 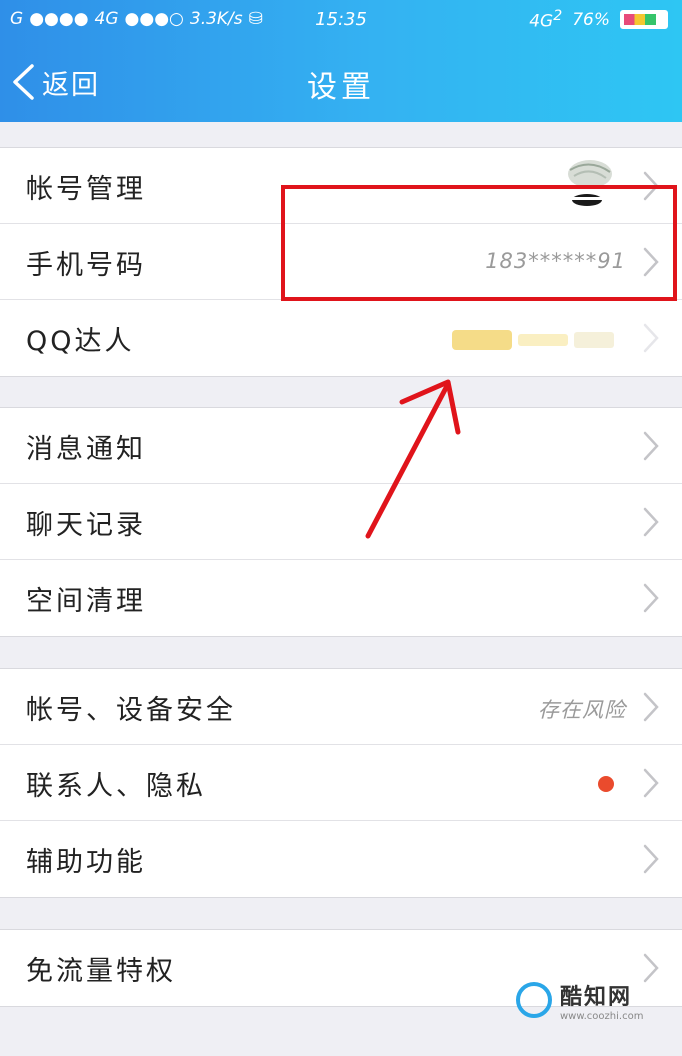 I want to click on page-title: 设置, so click(x=341, y=87).